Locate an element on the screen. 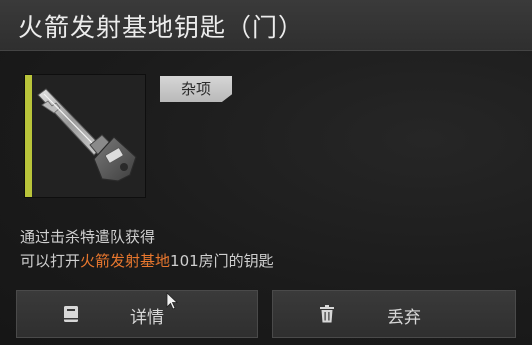 The width and height of the screenshot is (532, 345). description-prefix: 可以打开 is located at coordinates (50, 261).